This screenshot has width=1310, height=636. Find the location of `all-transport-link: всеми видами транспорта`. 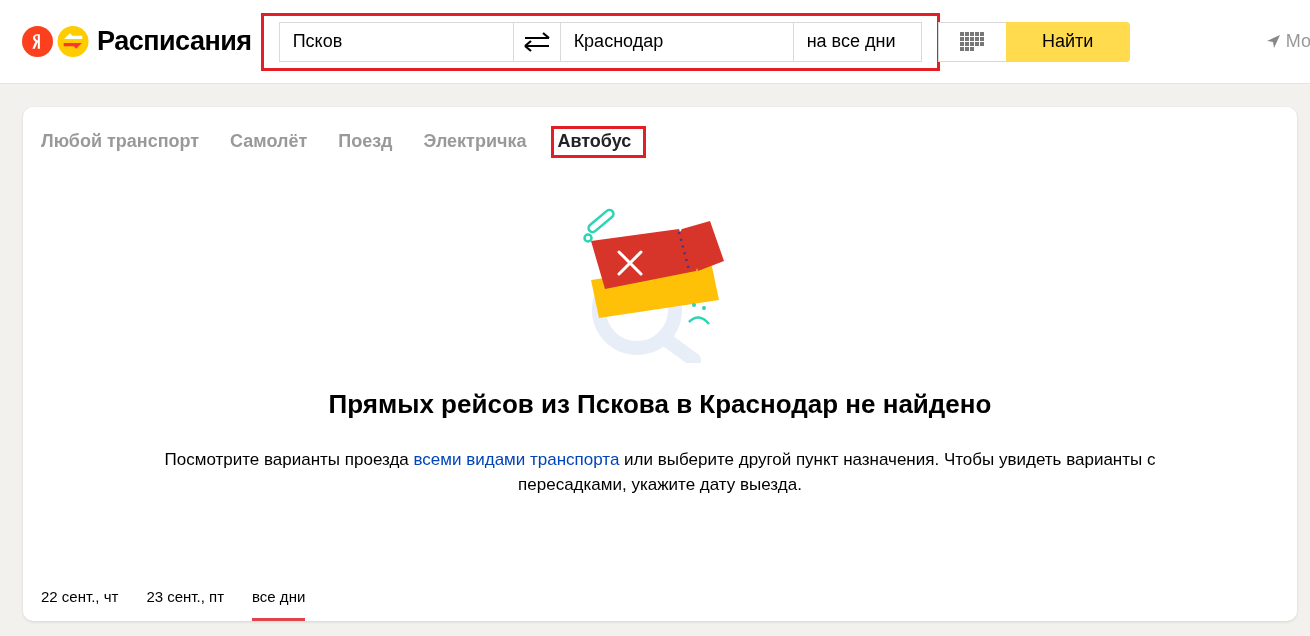

all-transport-link: всеми видами транспорта is located at coordinates (516, 459).